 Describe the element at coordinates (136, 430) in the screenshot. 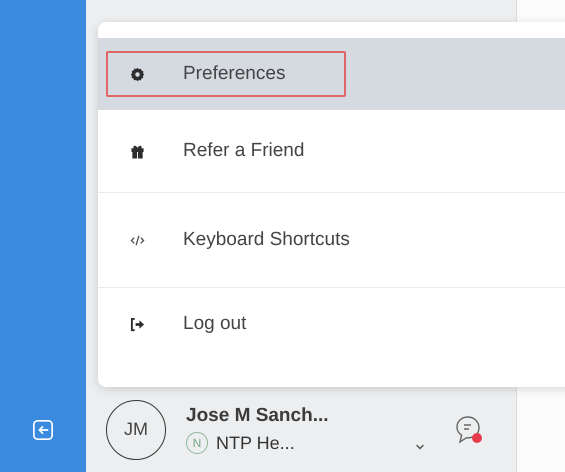

I see `avatar: JM` at that location.